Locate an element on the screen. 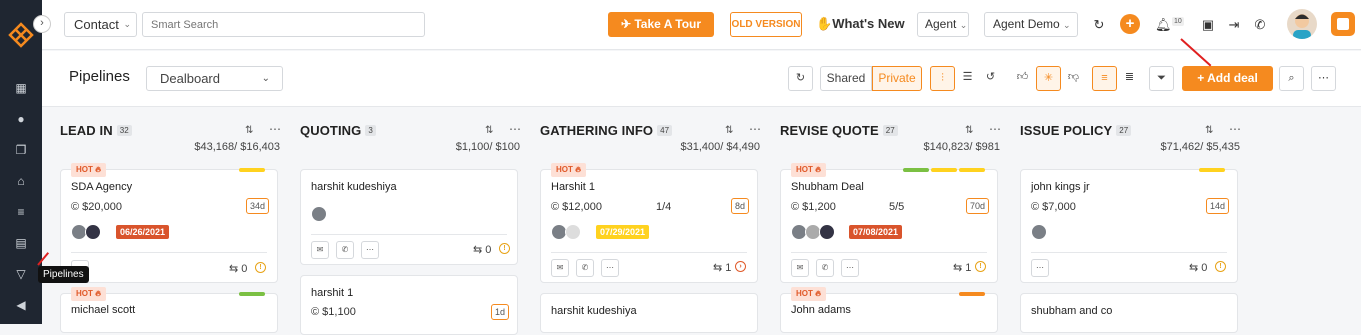 The height and width of the screenshot is (335, 1361). report-icon: ▤ is located at coordinates (21, 243).